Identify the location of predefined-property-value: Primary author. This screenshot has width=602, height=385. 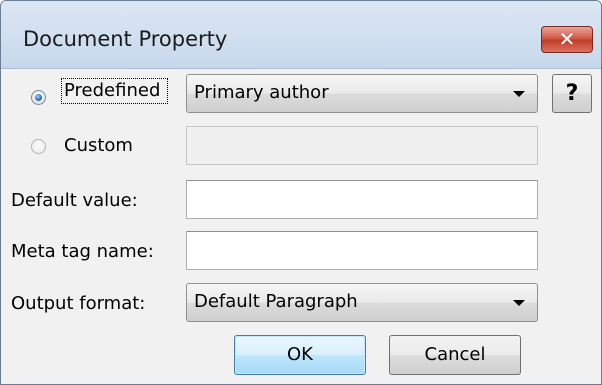
(261, 92).